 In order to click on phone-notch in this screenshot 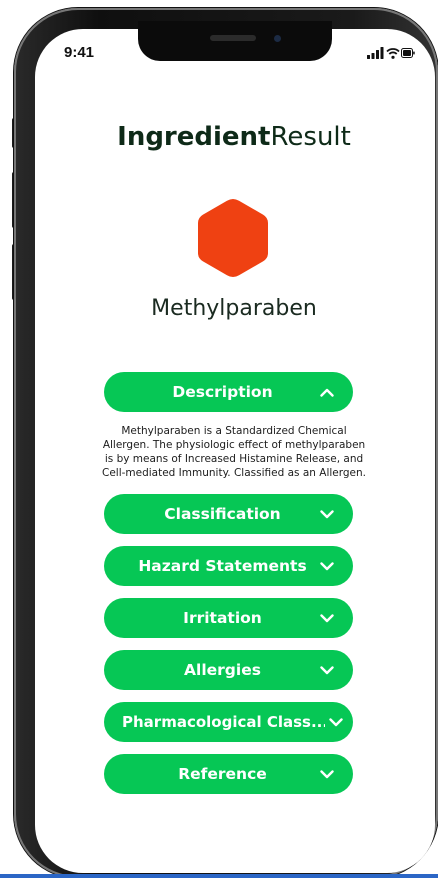, I will do `click(235, 41)`.